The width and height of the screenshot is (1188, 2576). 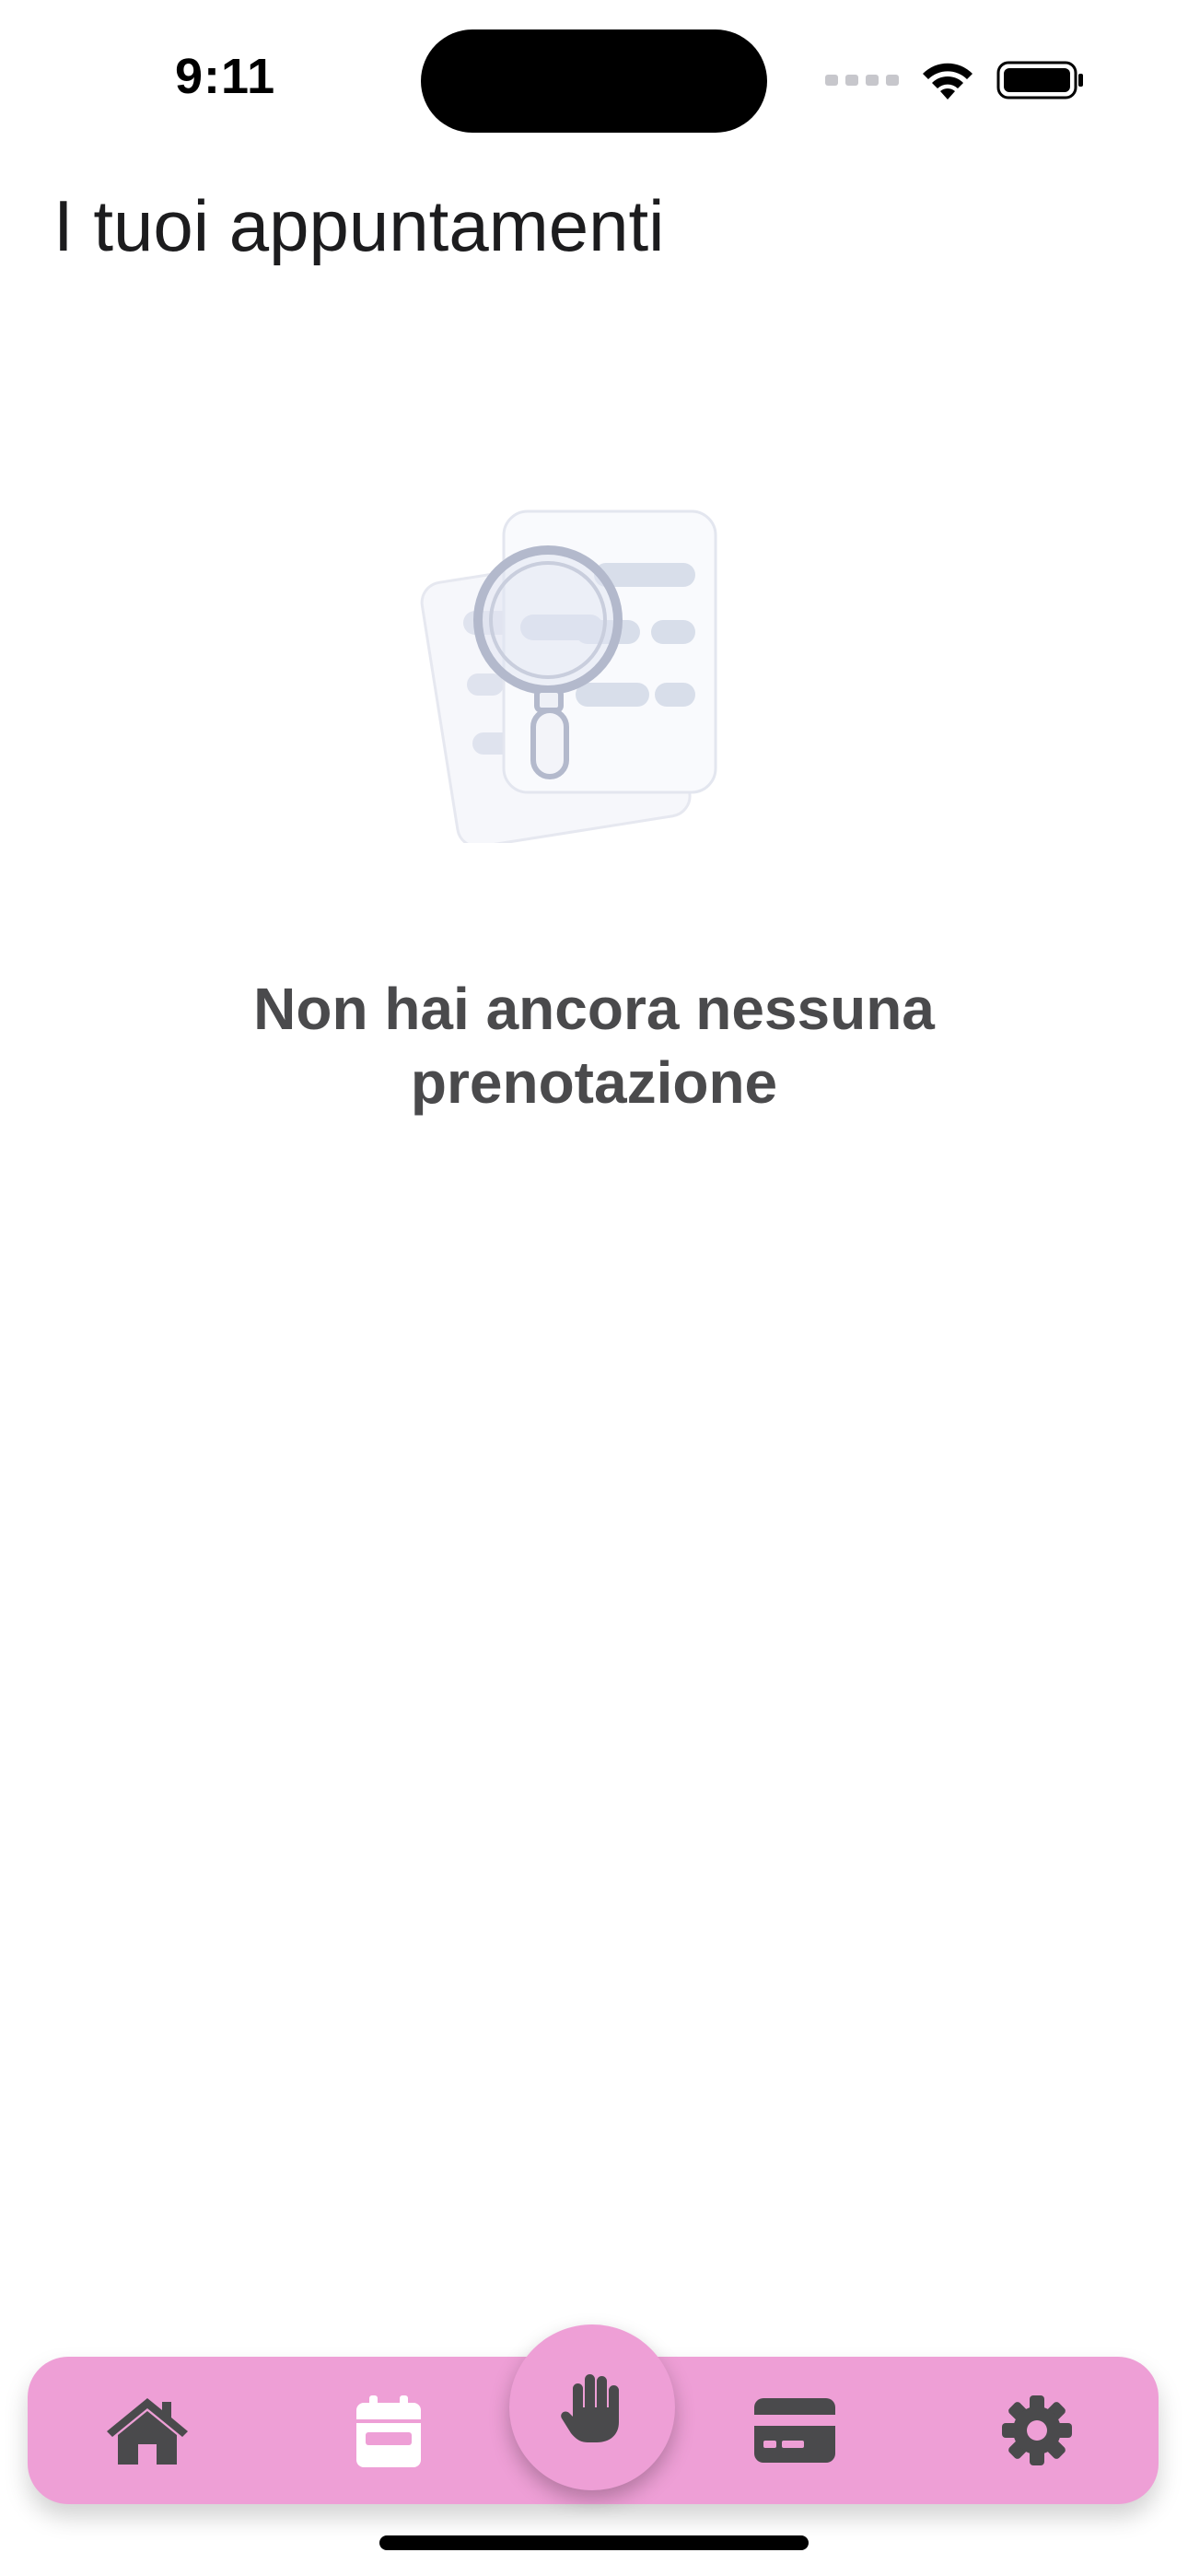 I want to click on calendar-icon, so click(x=388, y=2431).